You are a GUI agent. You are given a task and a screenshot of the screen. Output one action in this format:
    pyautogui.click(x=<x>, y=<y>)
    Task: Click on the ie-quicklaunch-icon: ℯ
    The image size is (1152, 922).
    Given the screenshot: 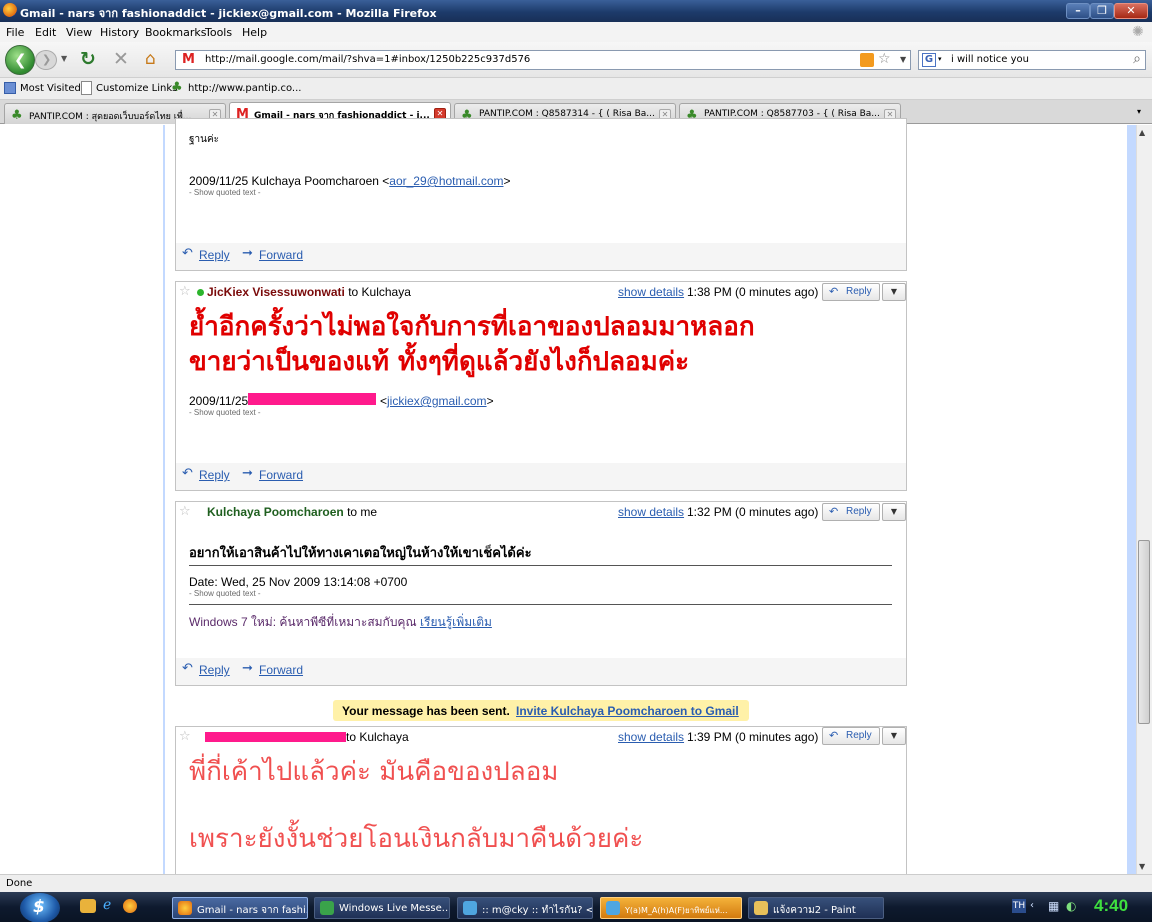 What is the action you would take?
    pyautogui.click(x=107, y=905)
    